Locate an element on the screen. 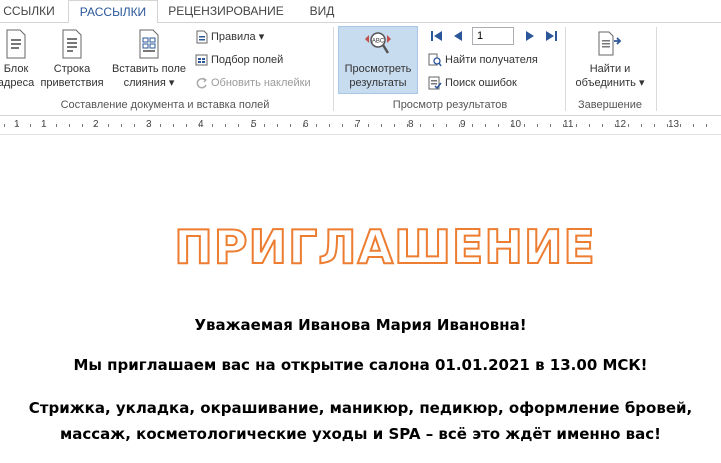  address-block-button: Блок адреса is located at coordinates (18, 59).